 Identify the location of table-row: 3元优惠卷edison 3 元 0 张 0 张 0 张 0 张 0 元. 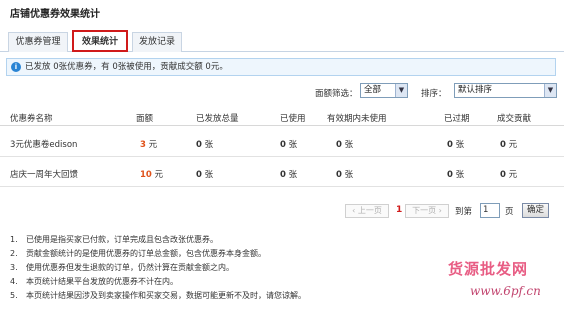
(282, 142).